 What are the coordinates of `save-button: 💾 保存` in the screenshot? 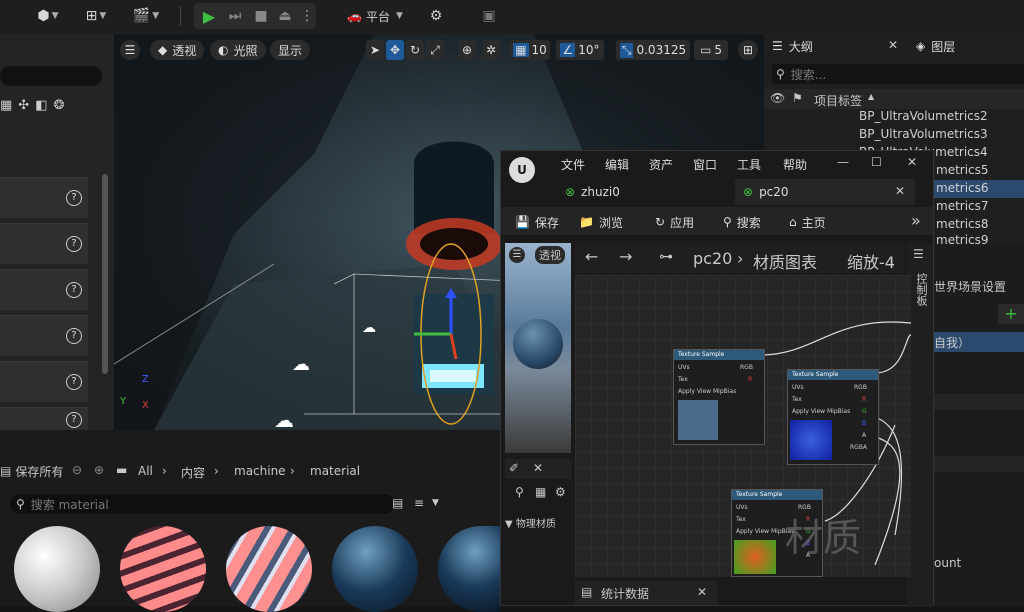 It's located at (537, 222).